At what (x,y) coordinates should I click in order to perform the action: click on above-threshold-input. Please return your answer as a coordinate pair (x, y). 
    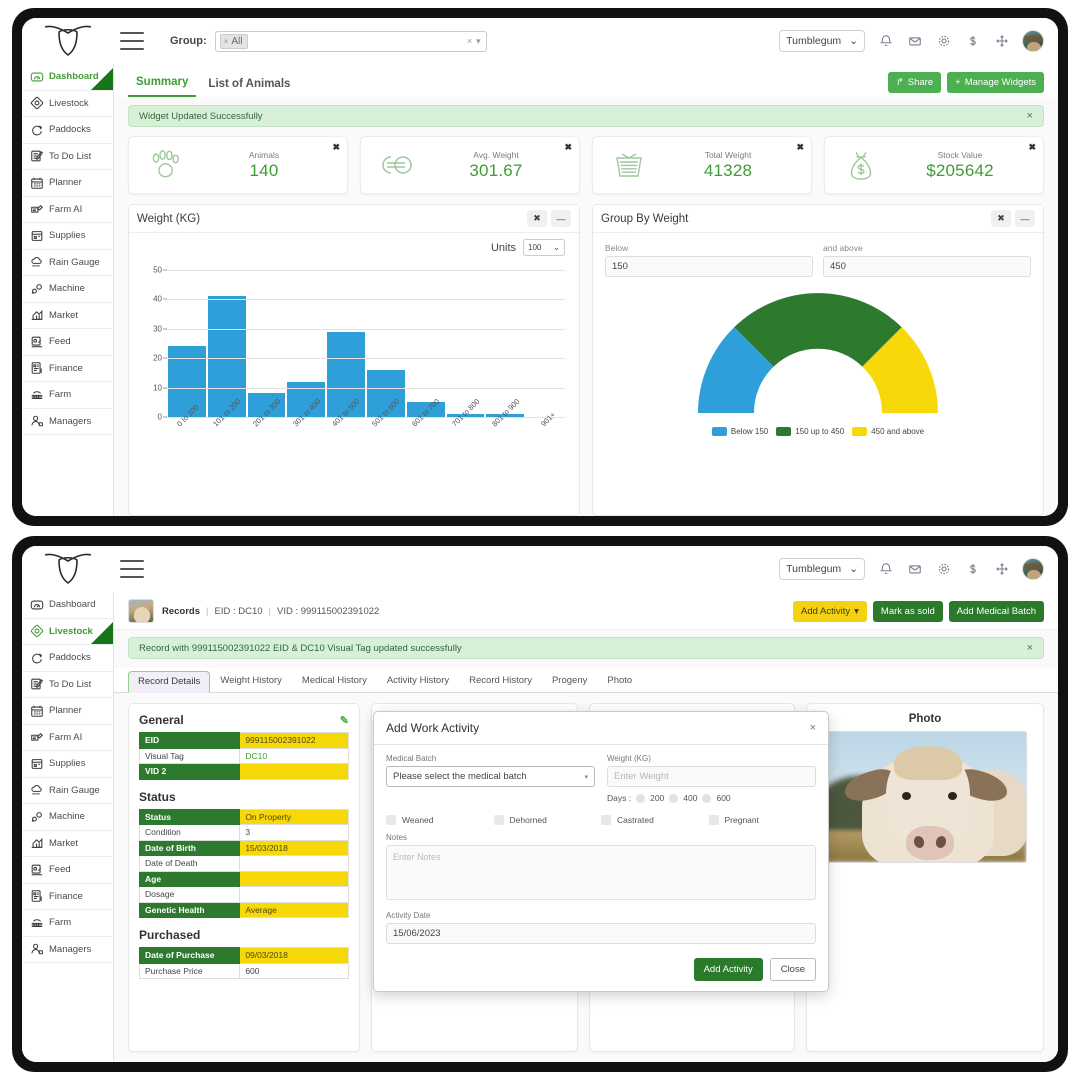
    Looking at the image, I should click on (927, 266).